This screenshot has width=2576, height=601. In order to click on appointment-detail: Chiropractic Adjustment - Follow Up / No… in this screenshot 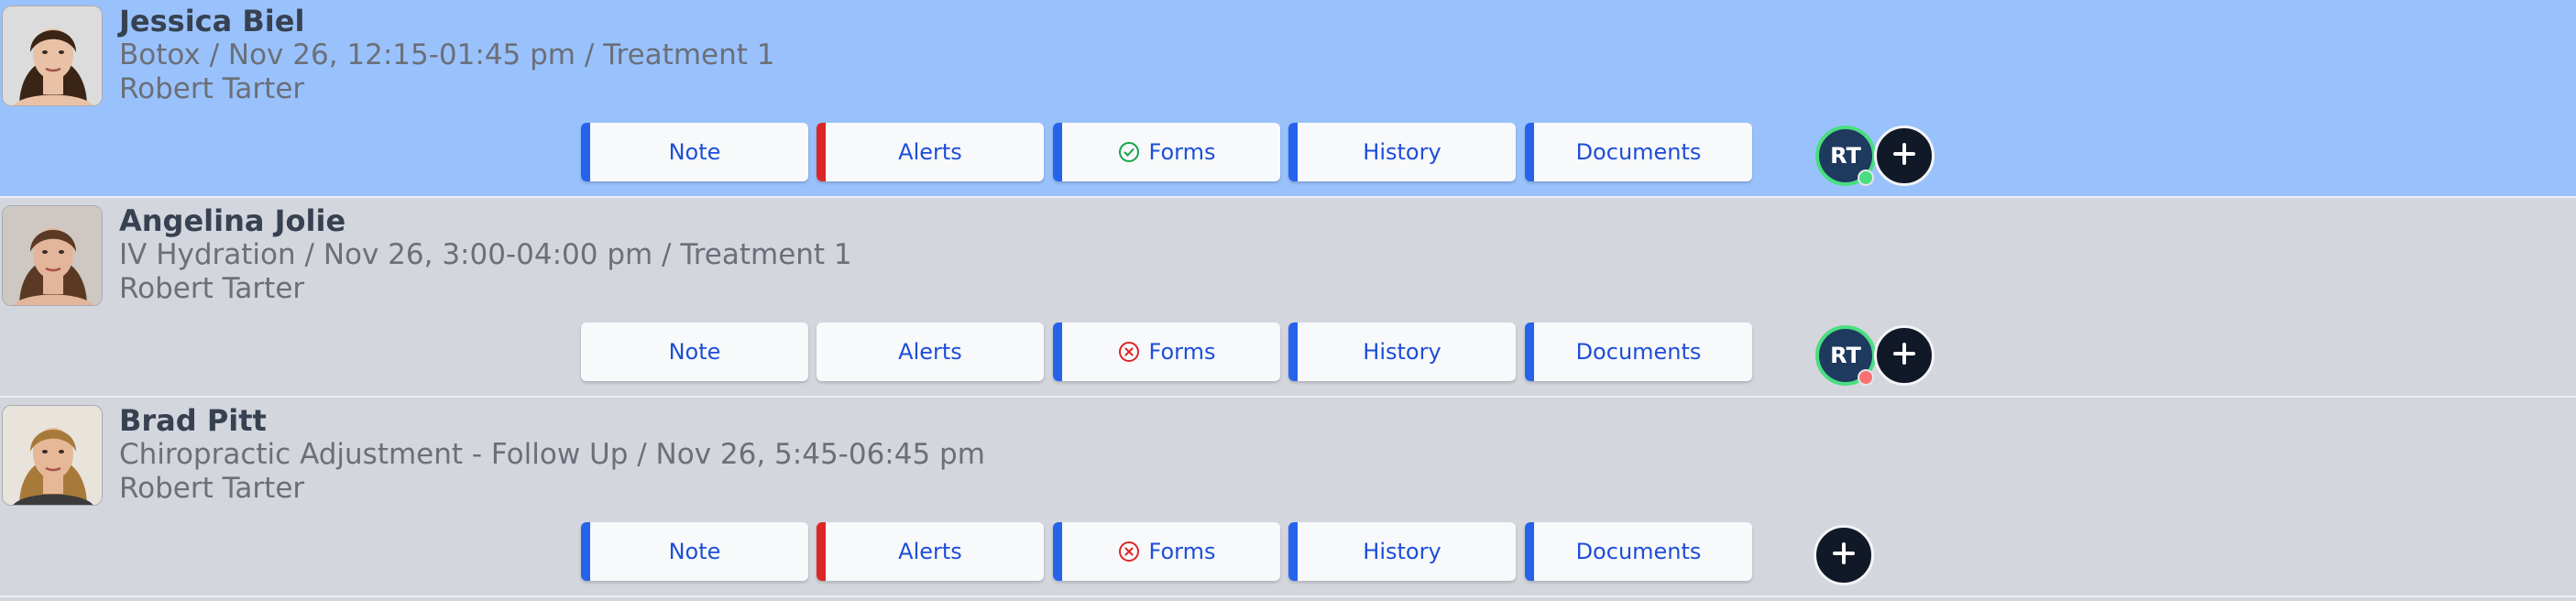, I will do `click(552, 454)`.